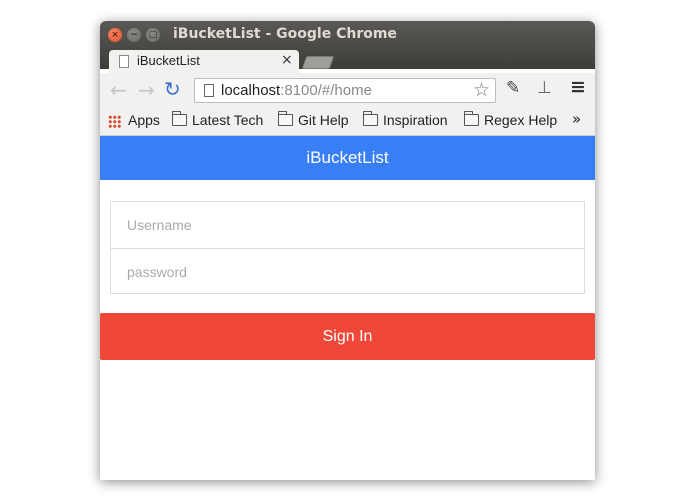  What do you see at coordinates (118, 90) in the screenshot?
I see `back-button: ←` at bounding box center [118, 90].